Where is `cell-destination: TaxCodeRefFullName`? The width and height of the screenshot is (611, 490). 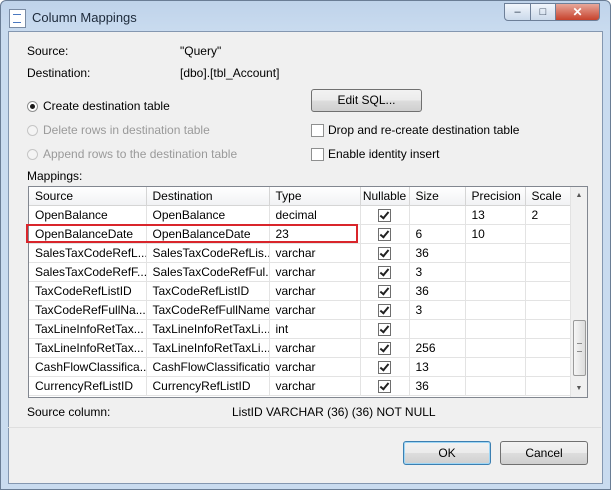 cell-destination: TaxCodeRefFullName is located at coordinates (208, 310).